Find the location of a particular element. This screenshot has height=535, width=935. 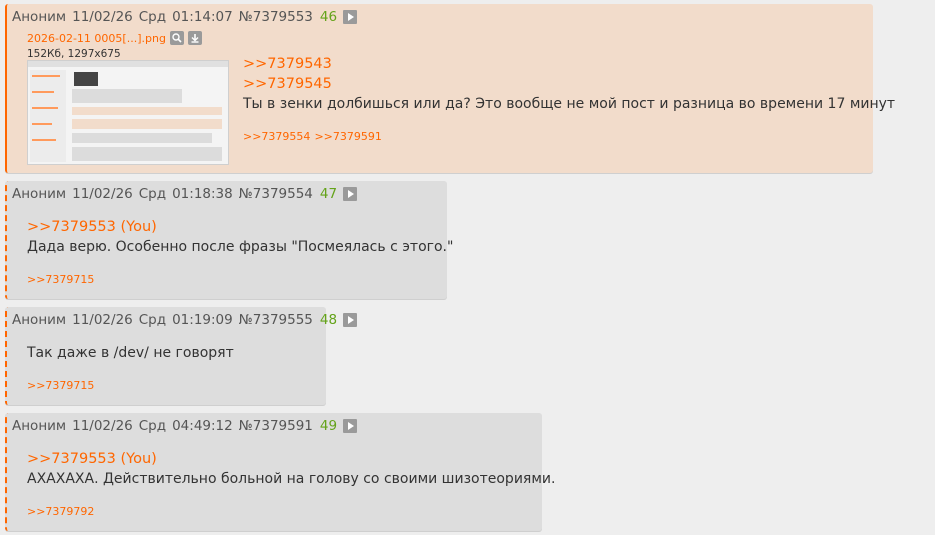

post-time: 01:19:09 is located at coordinates (202, 320).